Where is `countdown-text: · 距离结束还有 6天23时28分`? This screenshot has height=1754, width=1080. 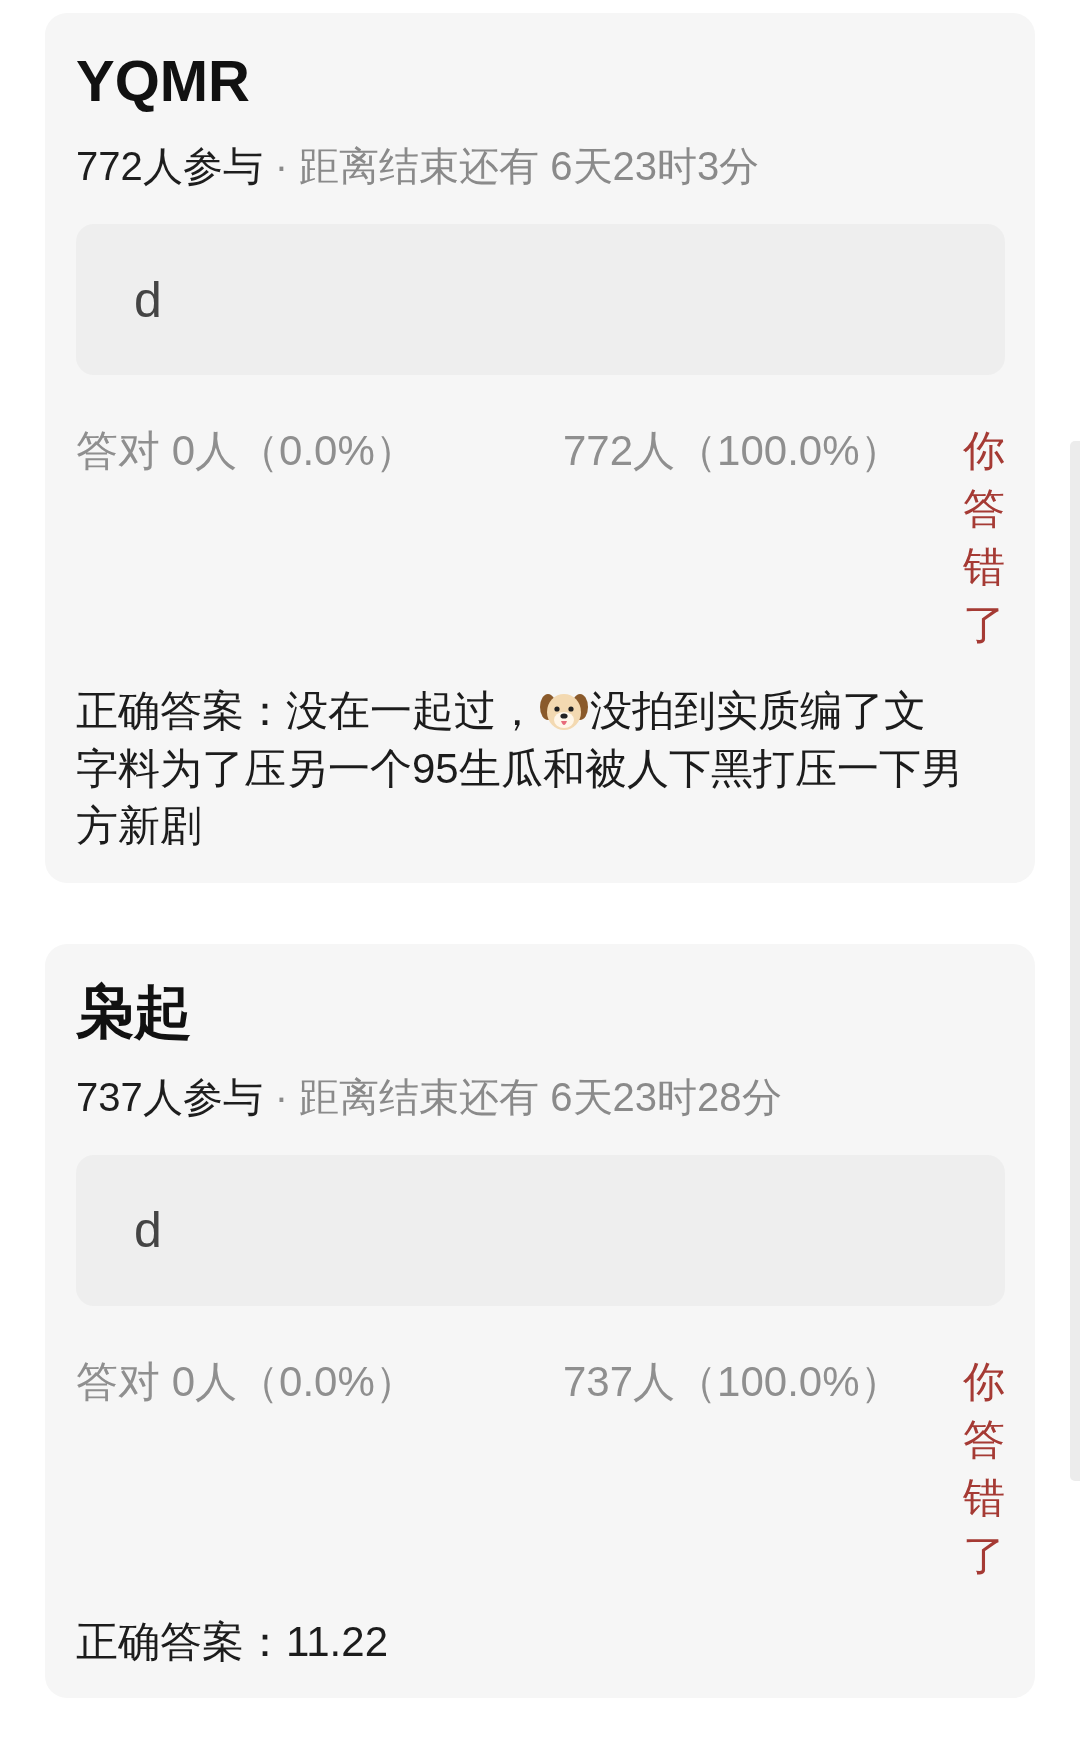
countdown-text: · 距离结束还有 6天23时28分 is located at coordinates (528, 1097).